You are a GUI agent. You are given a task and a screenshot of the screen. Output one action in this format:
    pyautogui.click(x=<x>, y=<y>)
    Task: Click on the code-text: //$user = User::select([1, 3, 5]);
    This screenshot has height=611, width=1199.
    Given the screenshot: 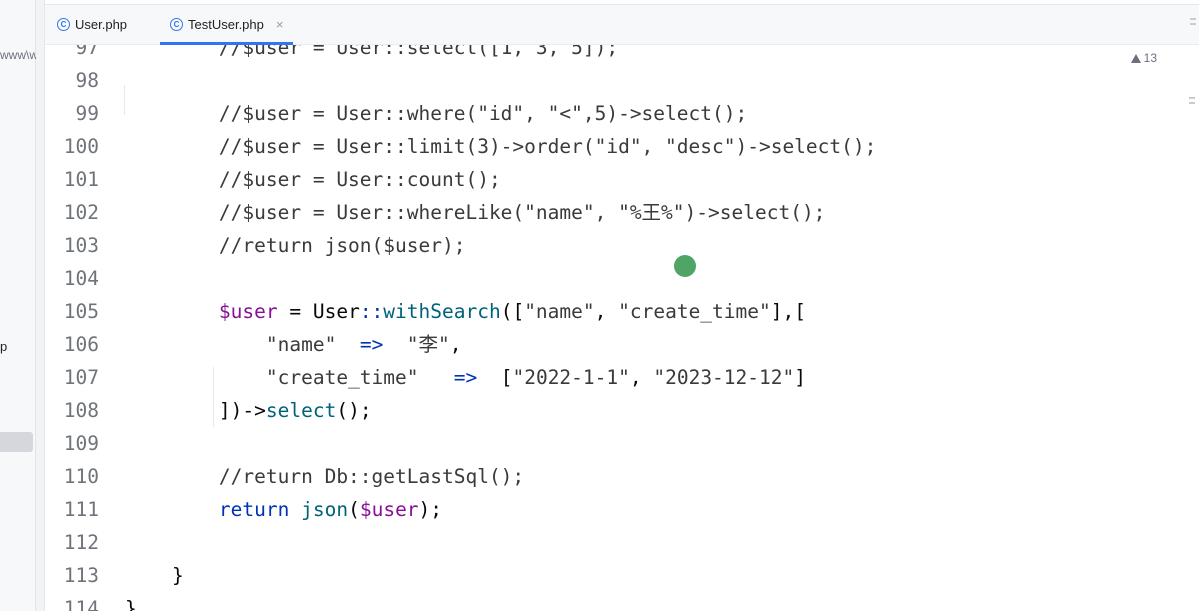 What is the action you would take?
    pyautogui.click(x=371, y=54)
    